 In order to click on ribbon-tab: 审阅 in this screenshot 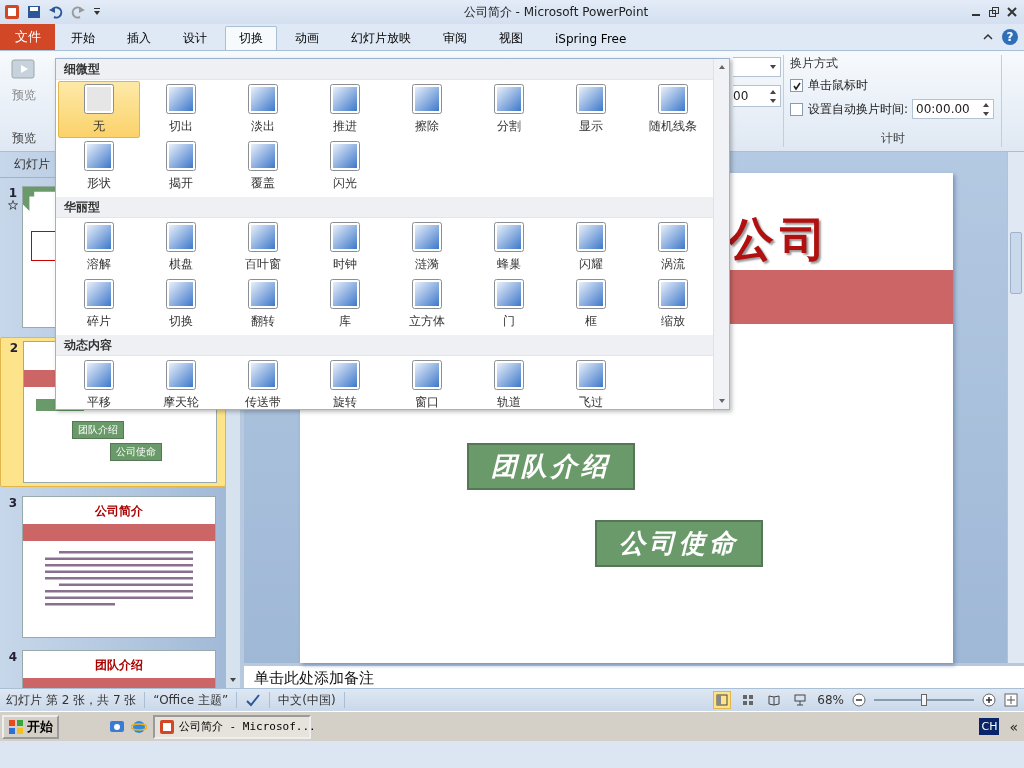, I will do `click(455, 38)`.